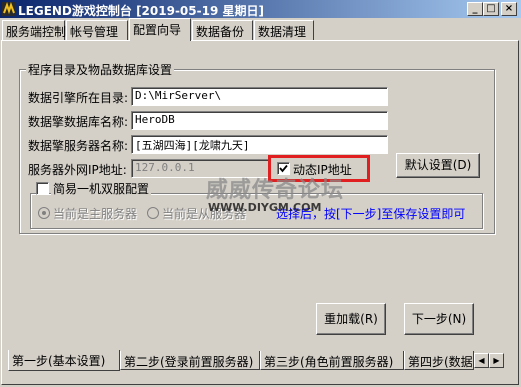  What do you see at coordinates (42, 188) in the screenshot?
I see `dual-server-checkbox` at bounding box center [42, 188].